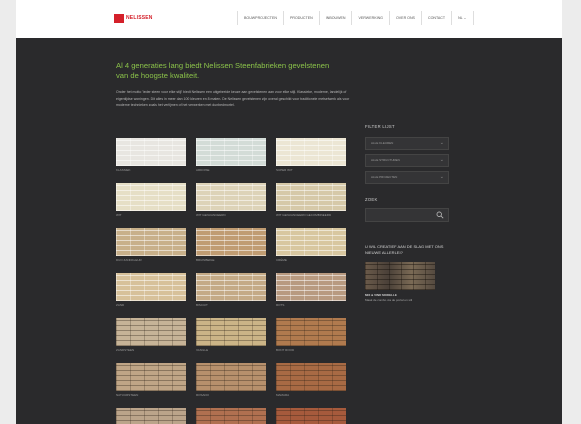  What do you see at coordinates (311, 350) in the screenshot?
I see `product-tile-label: Bont Rood` at bounding box center [311, 350].